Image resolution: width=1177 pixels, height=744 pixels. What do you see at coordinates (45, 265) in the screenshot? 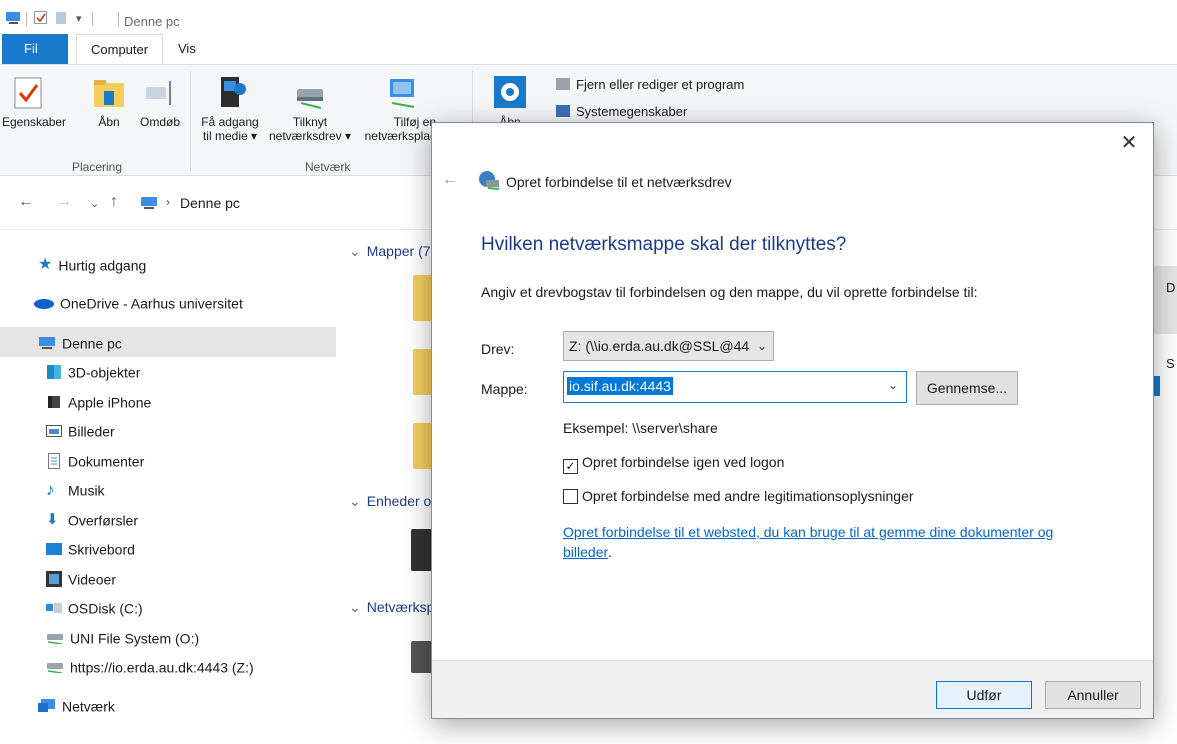
I see `star-icon: ★` at bounding box center [45, 265].